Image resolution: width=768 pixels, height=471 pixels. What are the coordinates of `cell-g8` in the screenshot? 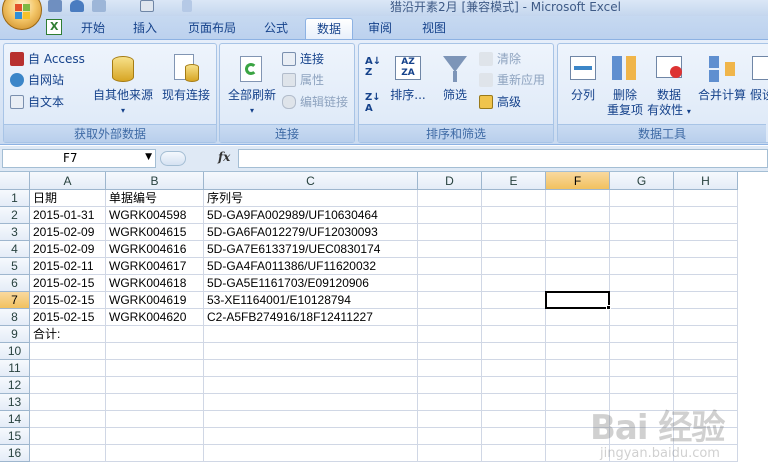 It's located at (642, 317).